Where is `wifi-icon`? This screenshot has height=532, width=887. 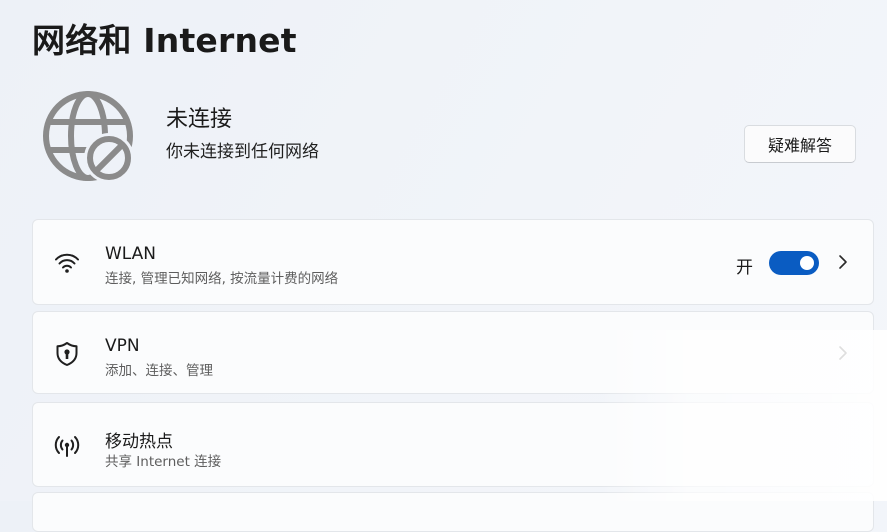 wifi-icon is located at coordinates (67, 263).